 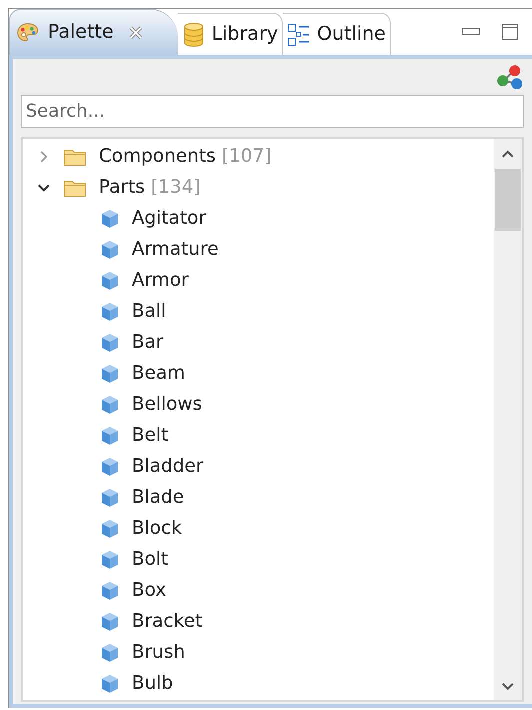 What do you see at coordinates (508, 154) in the screenshot?
I see `chevron-up-icon` at bounding box center [508, 154].